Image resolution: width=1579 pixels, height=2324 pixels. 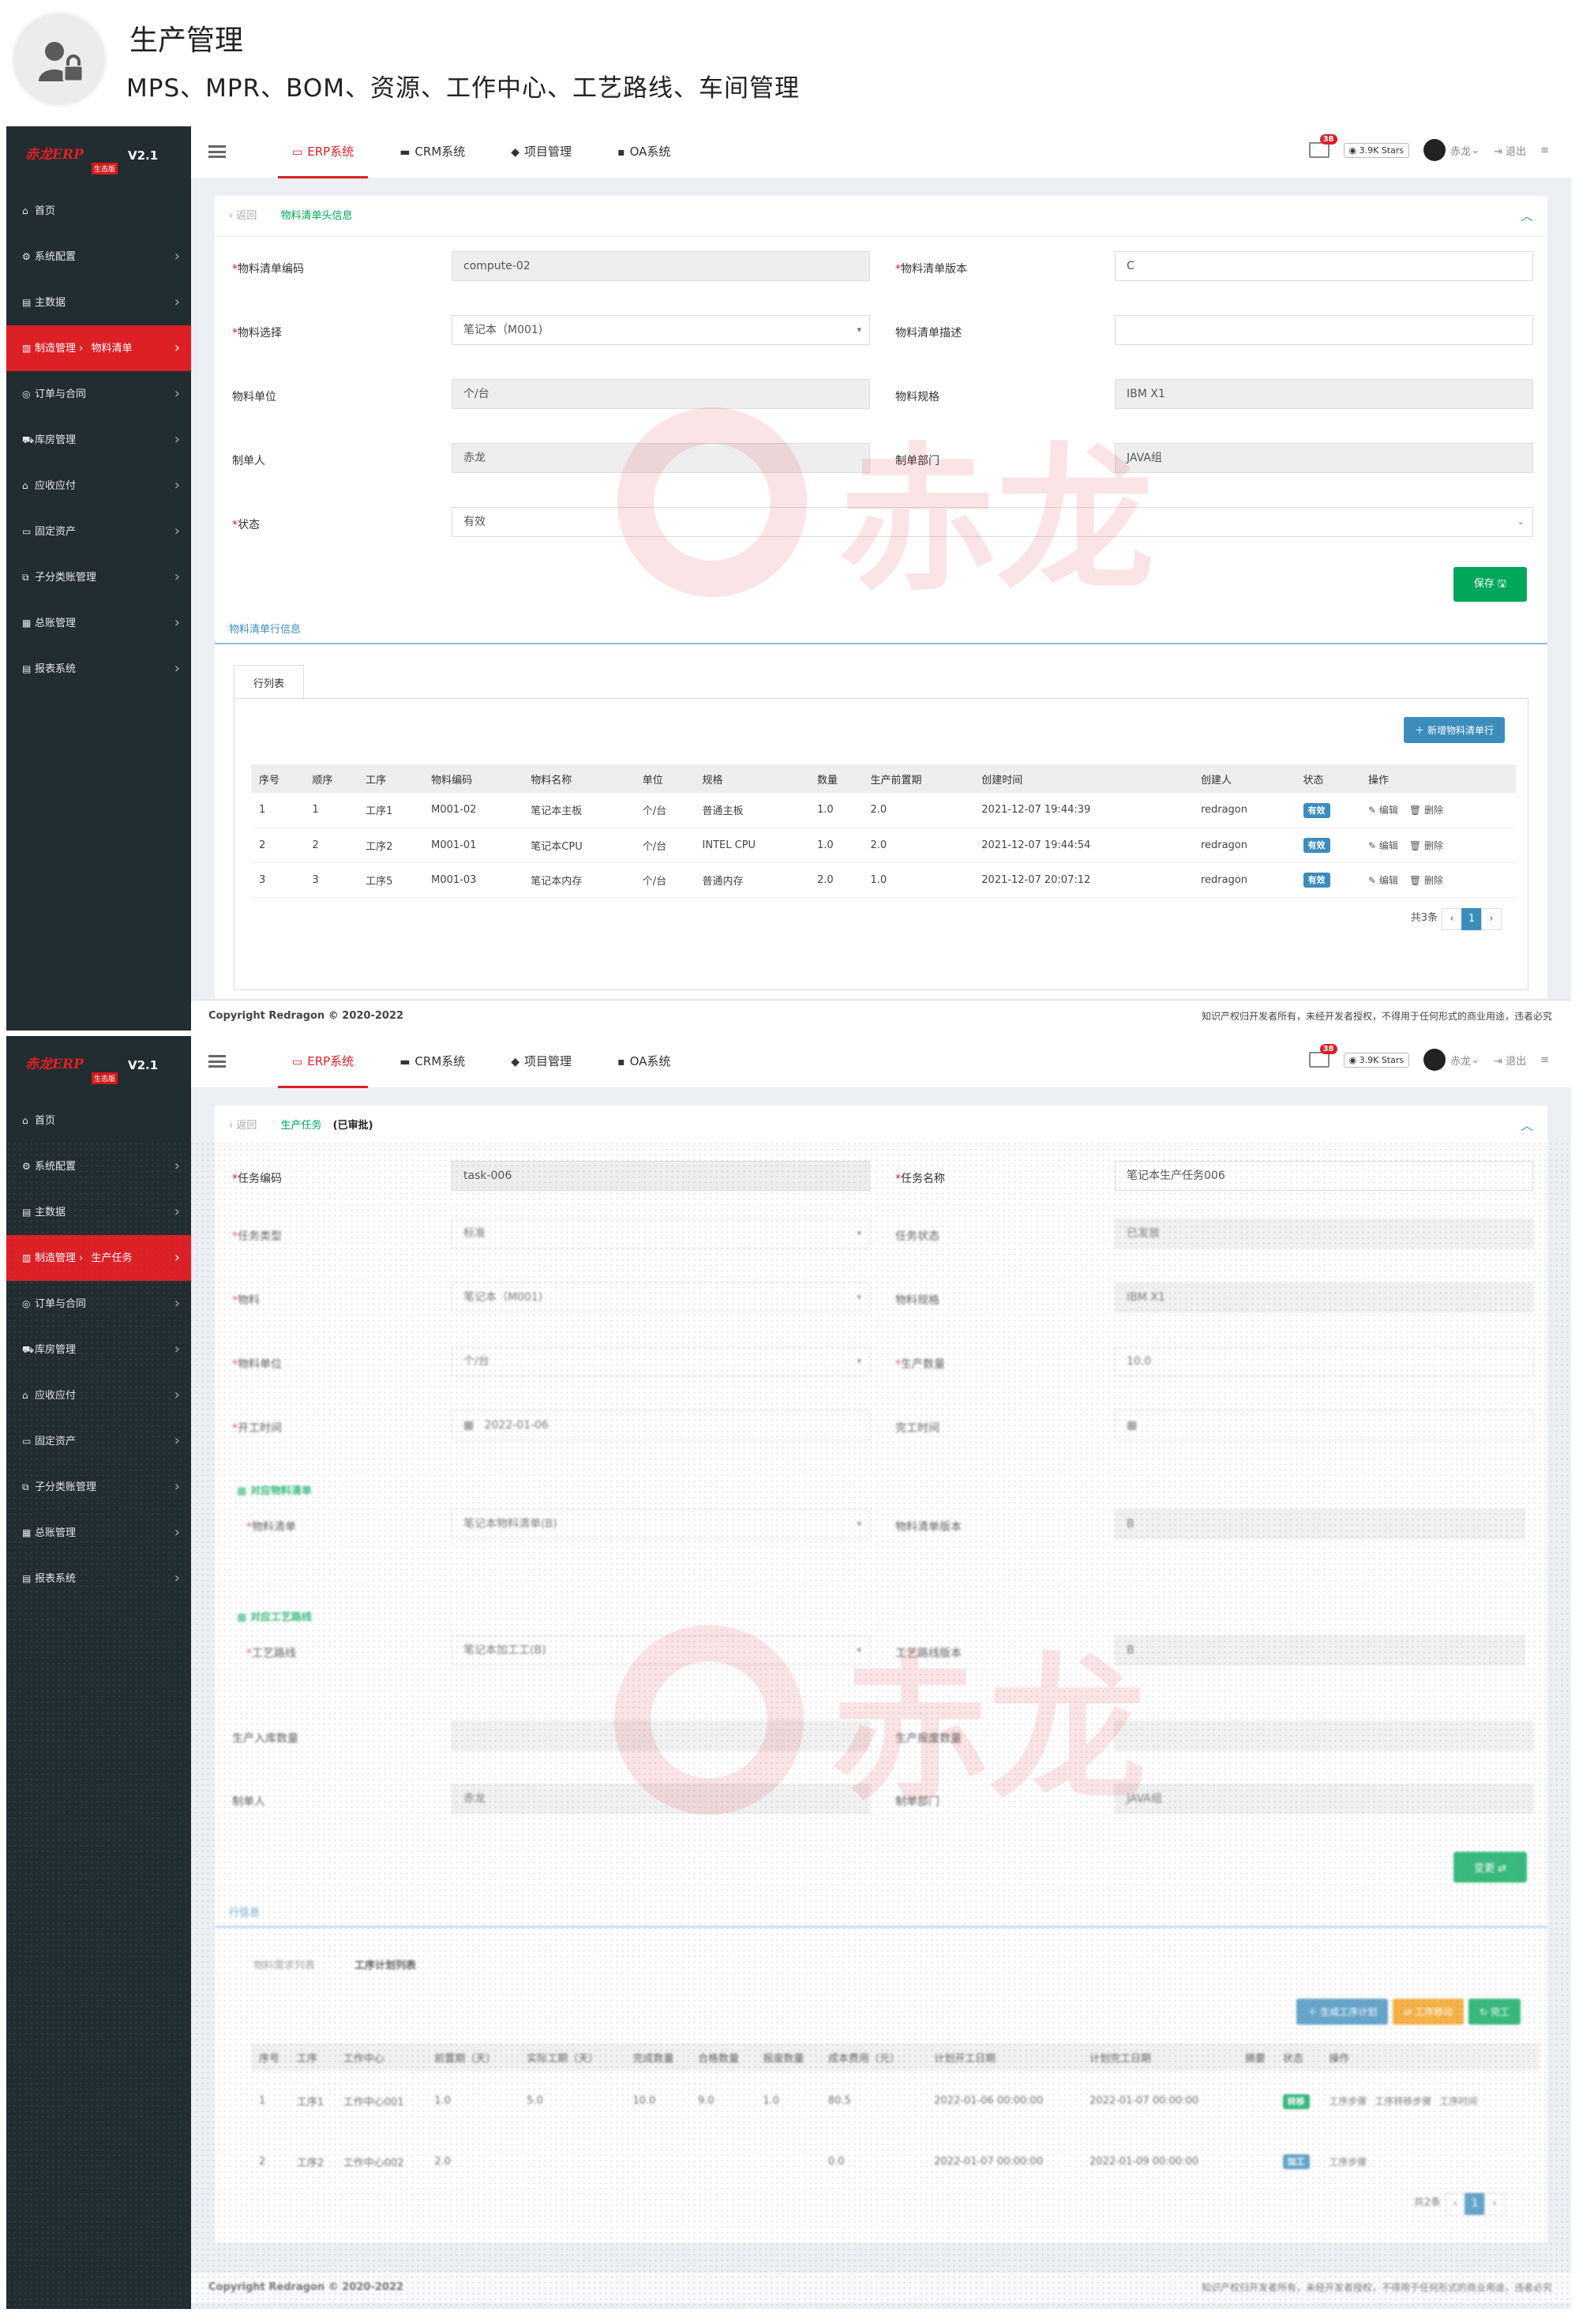 What do you see at coordinates (661, 1650) in the screenshot?
I see `route-select: 笔记本加工工(B) ▾` at bounding box center [661, 1650].